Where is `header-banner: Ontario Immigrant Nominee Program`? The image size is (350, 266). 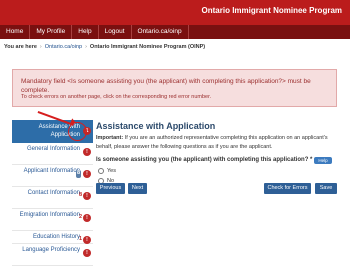
header-banner: Ontario Immigrant Nominee Program is located at coordinates (175, 12).